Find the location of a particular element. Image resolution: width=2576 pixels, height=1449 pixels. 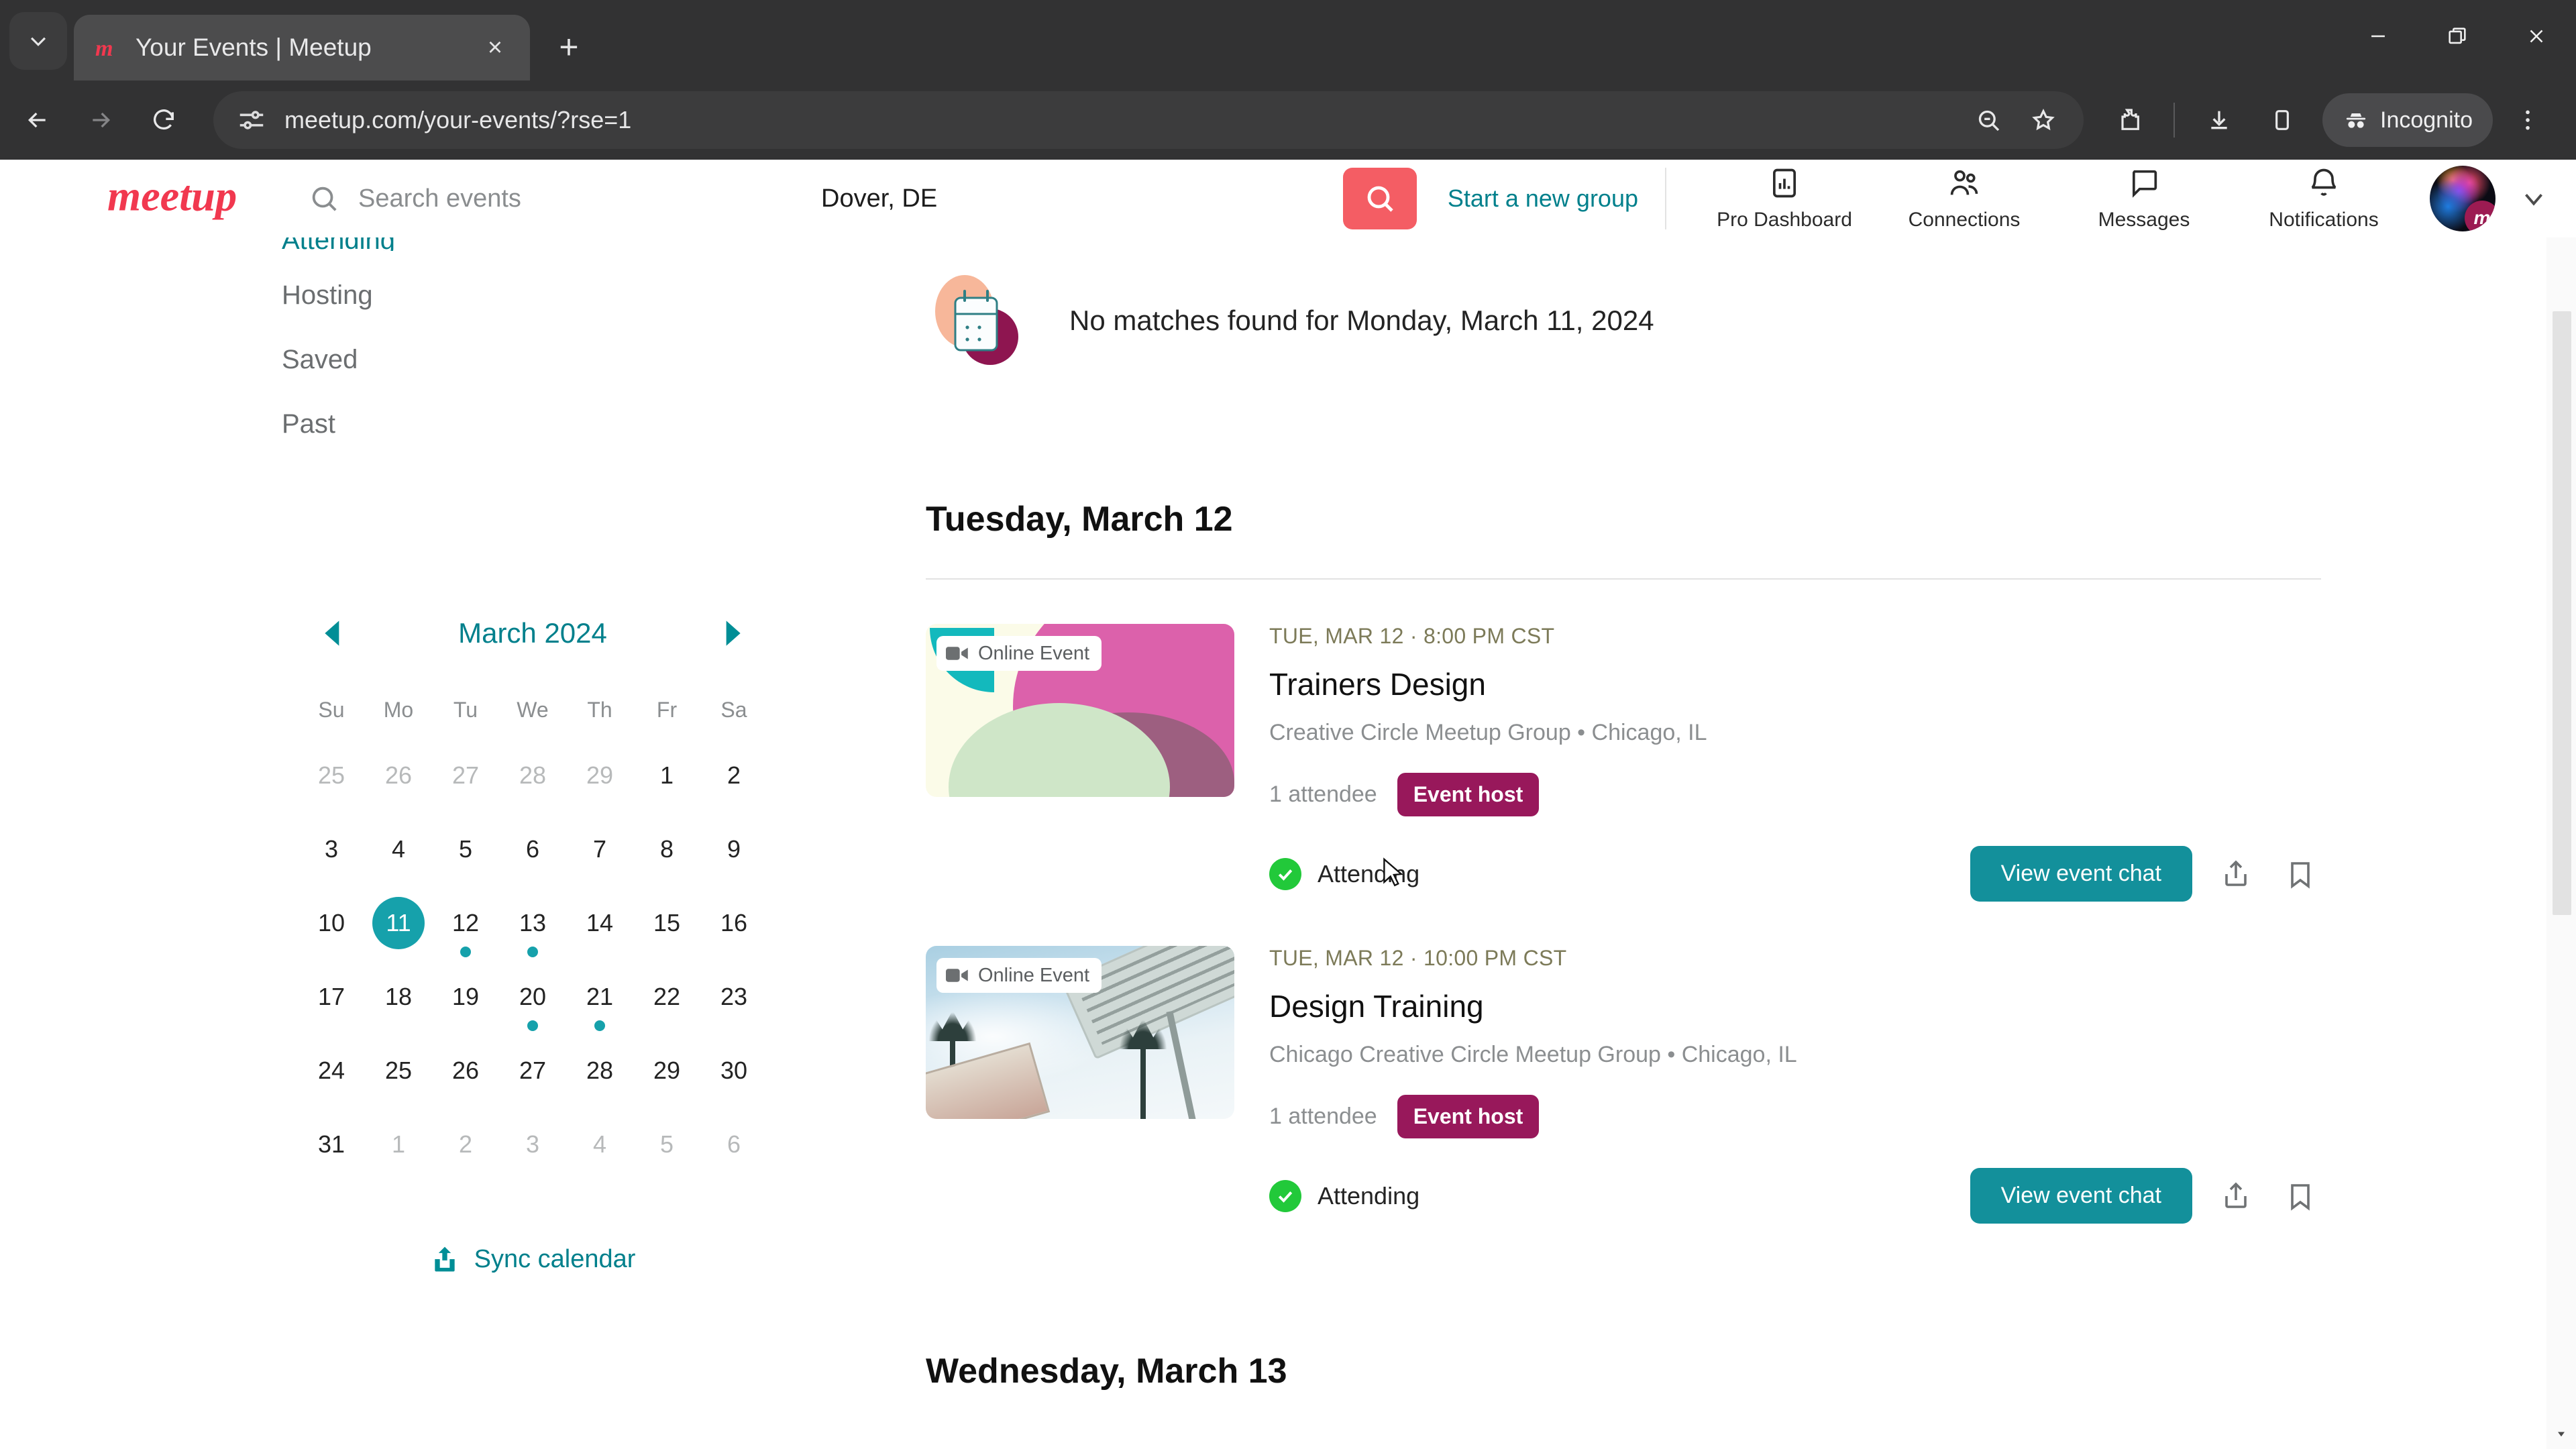

calendar-day: 20 is located at coordinates (532, 1003).